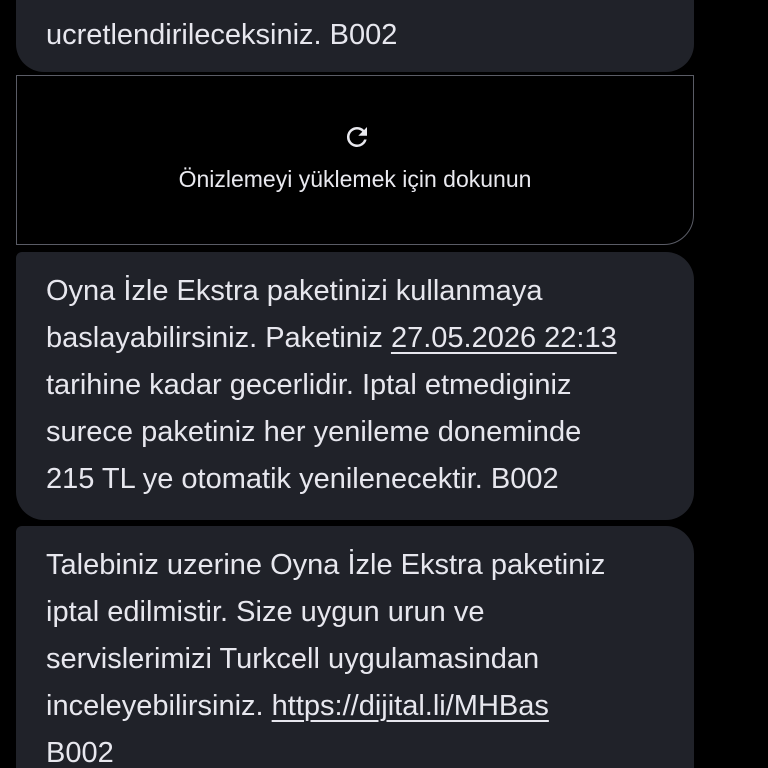 The height and width of the screenshot is (768, 768). Describe the element at coordinates (265, 612) in the screenshot. I see `message-text-line: iptal edilmistir. Size uygun urun ve` at that location.